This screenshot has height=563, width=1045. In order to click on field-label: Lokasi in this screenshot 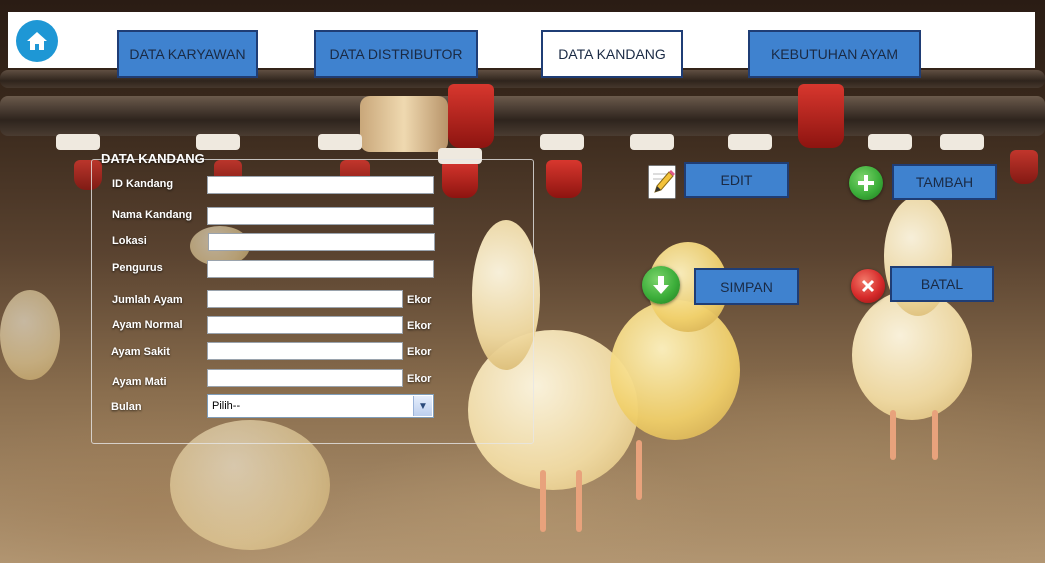, I will do `click(129, 241)`.